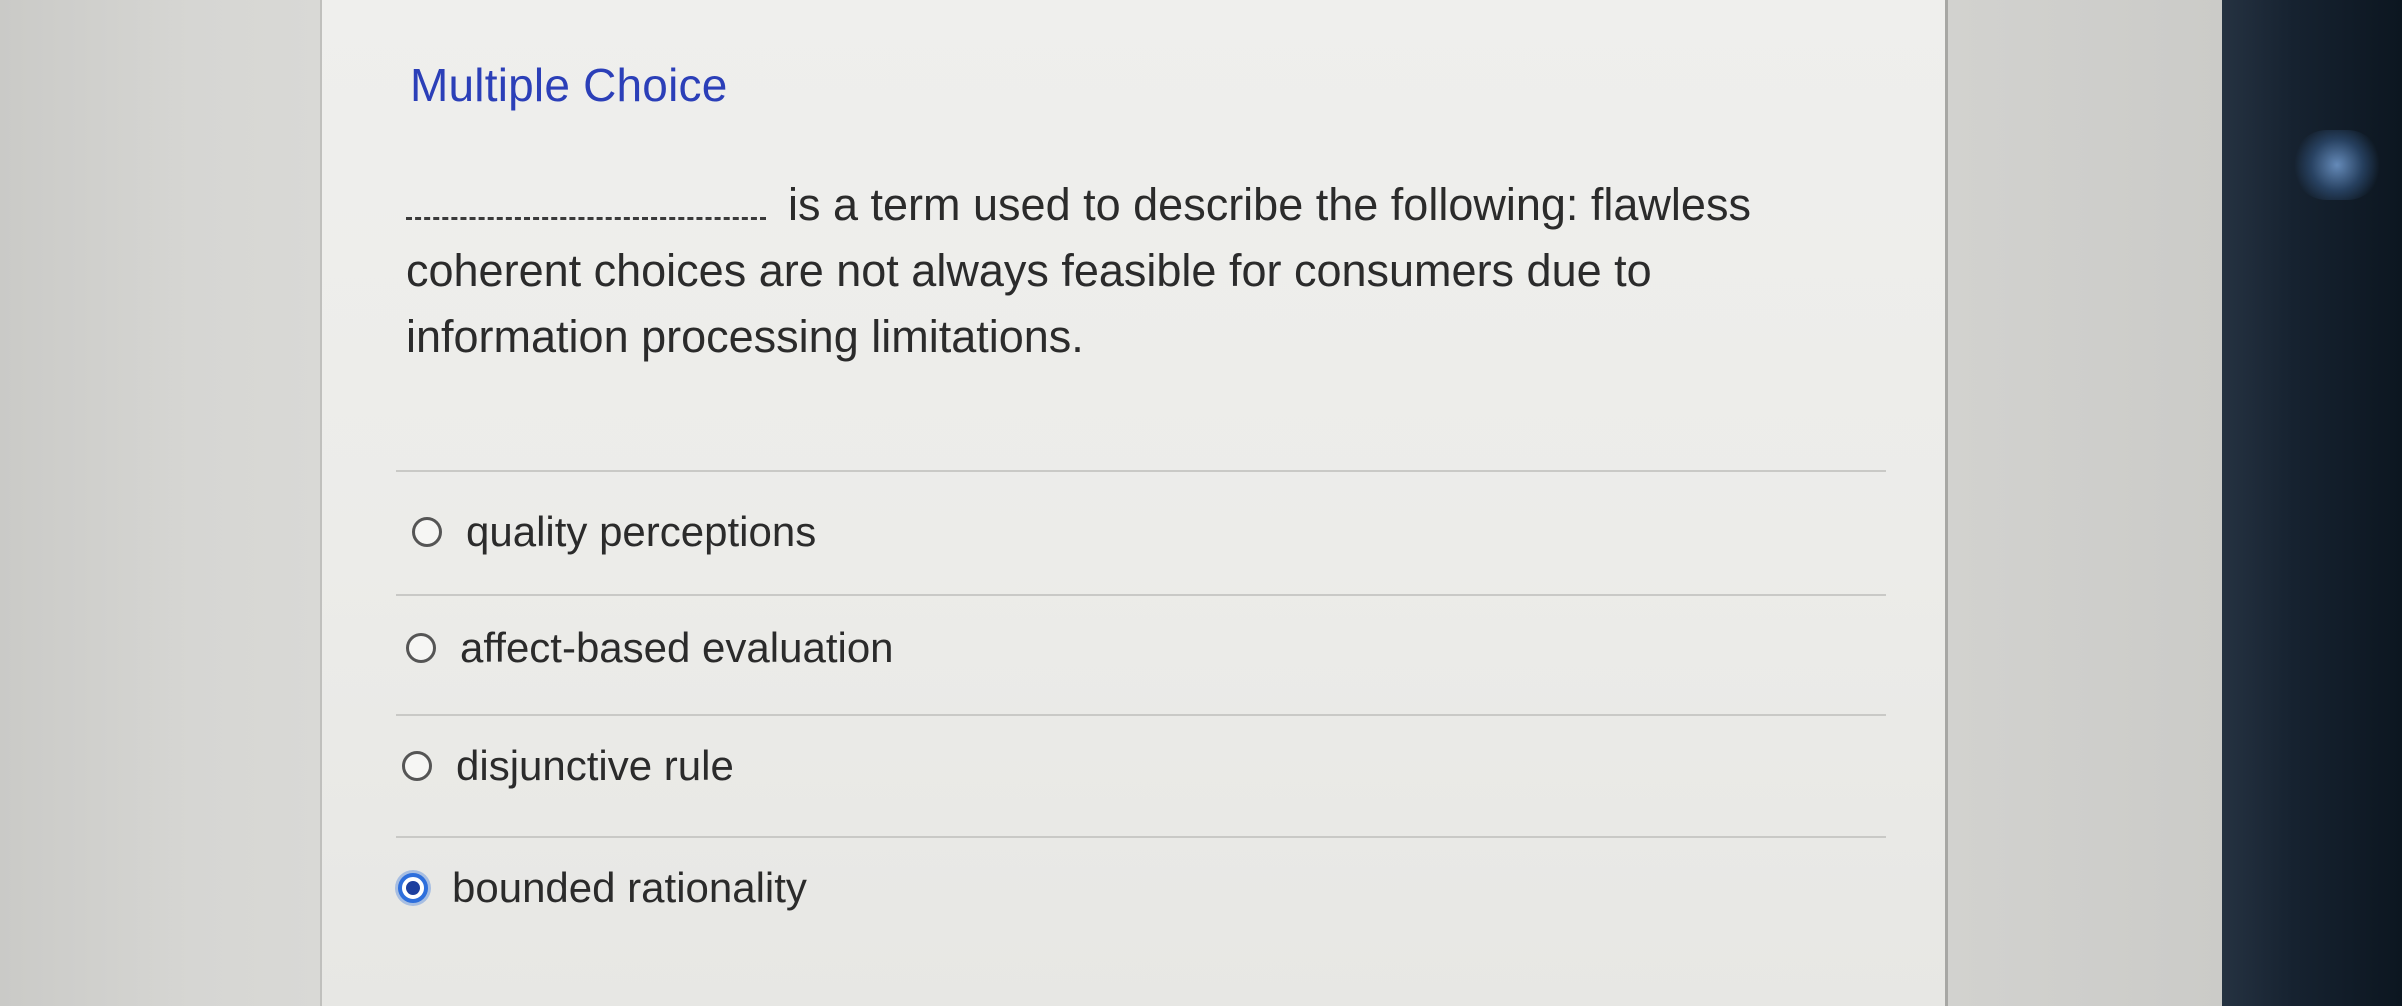 Image resolution: width=2402 pixels, height=1006 pixels. I want to click on option-affect-based-evaluation: affect-based evaluation, so click(650, 648).